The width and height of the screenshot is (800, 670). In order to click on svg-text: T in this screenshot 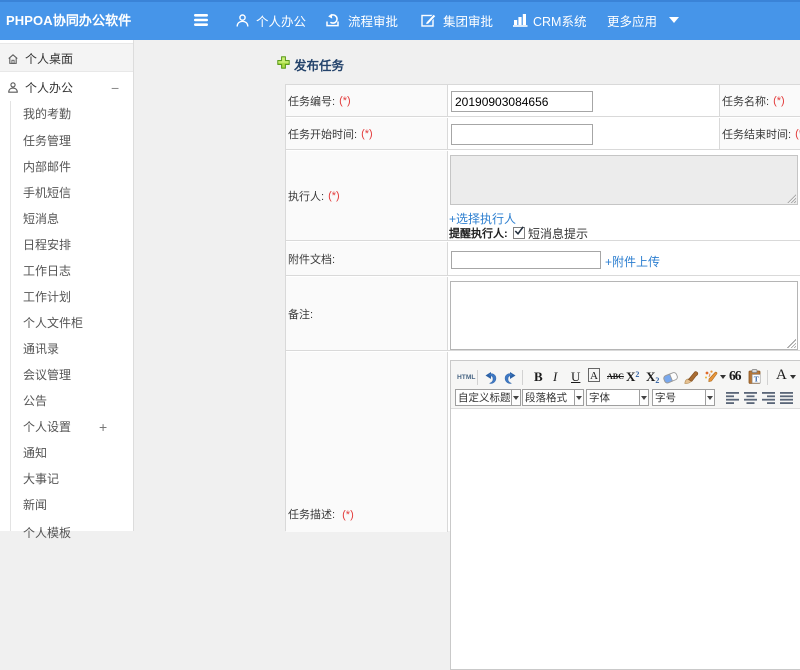, I will do `click(756, 378)`.